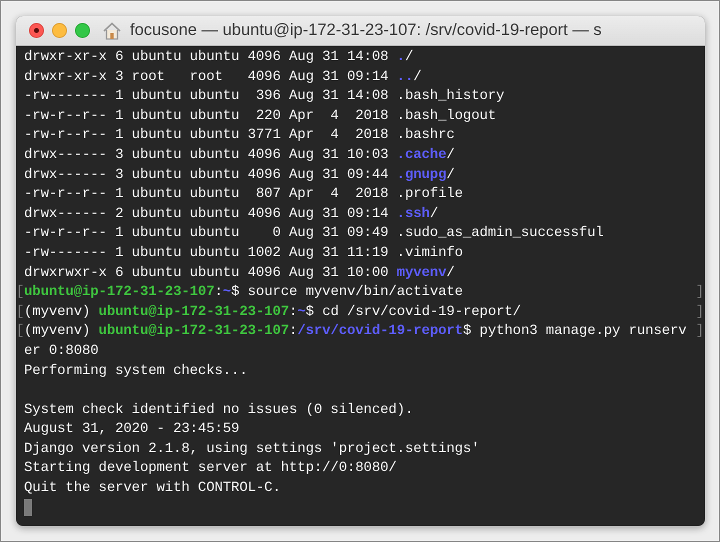 This screenshot has width=720, height=542. Describe the element at coordinates (207, 214) in the screenshot. I see `terminal-text: drwx------ 2 ubuntu ubuntu 4096 Aug 31 09:14` at that location.